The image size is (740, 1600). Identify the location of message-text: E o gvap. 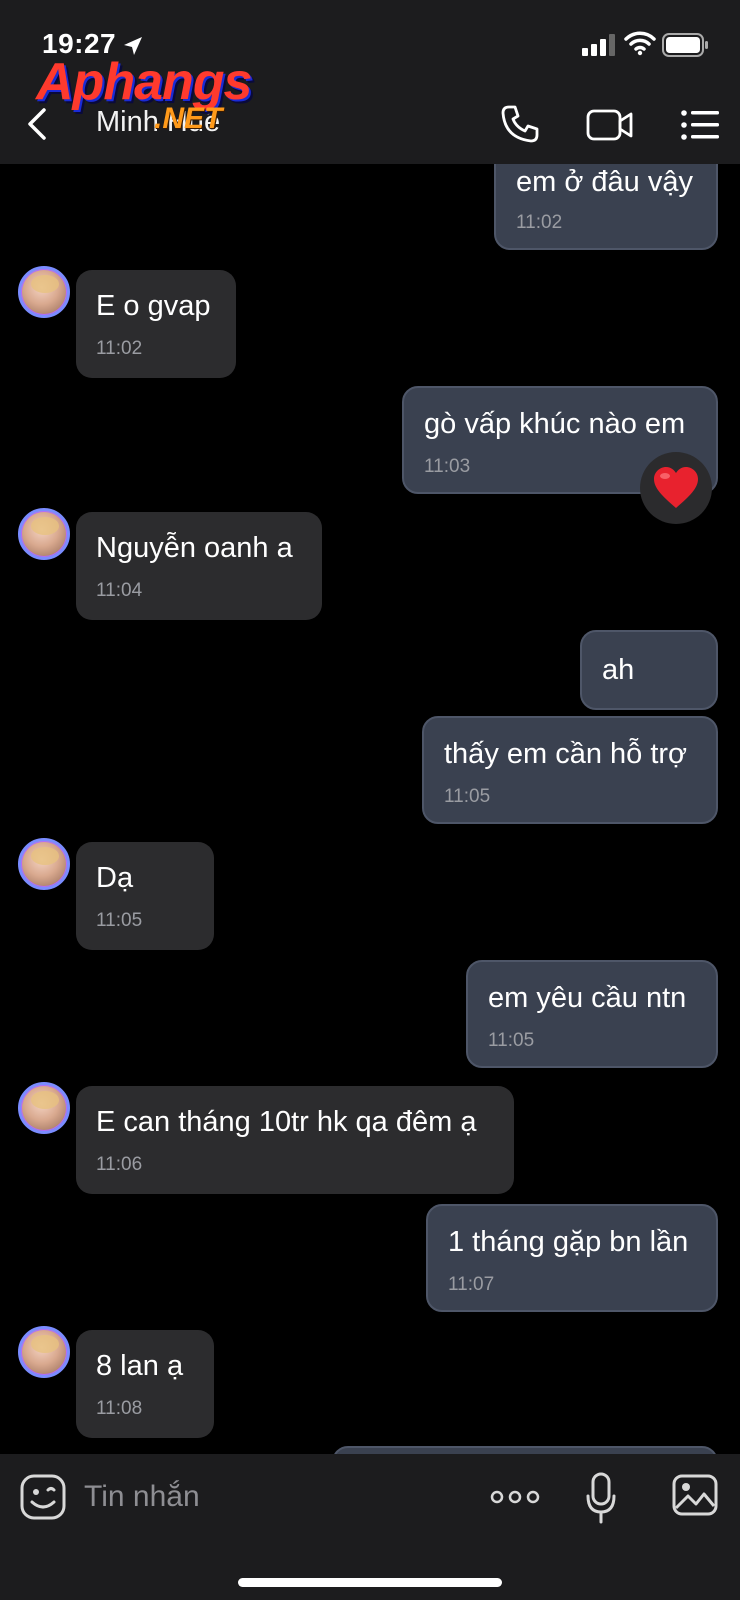
(153, 306).